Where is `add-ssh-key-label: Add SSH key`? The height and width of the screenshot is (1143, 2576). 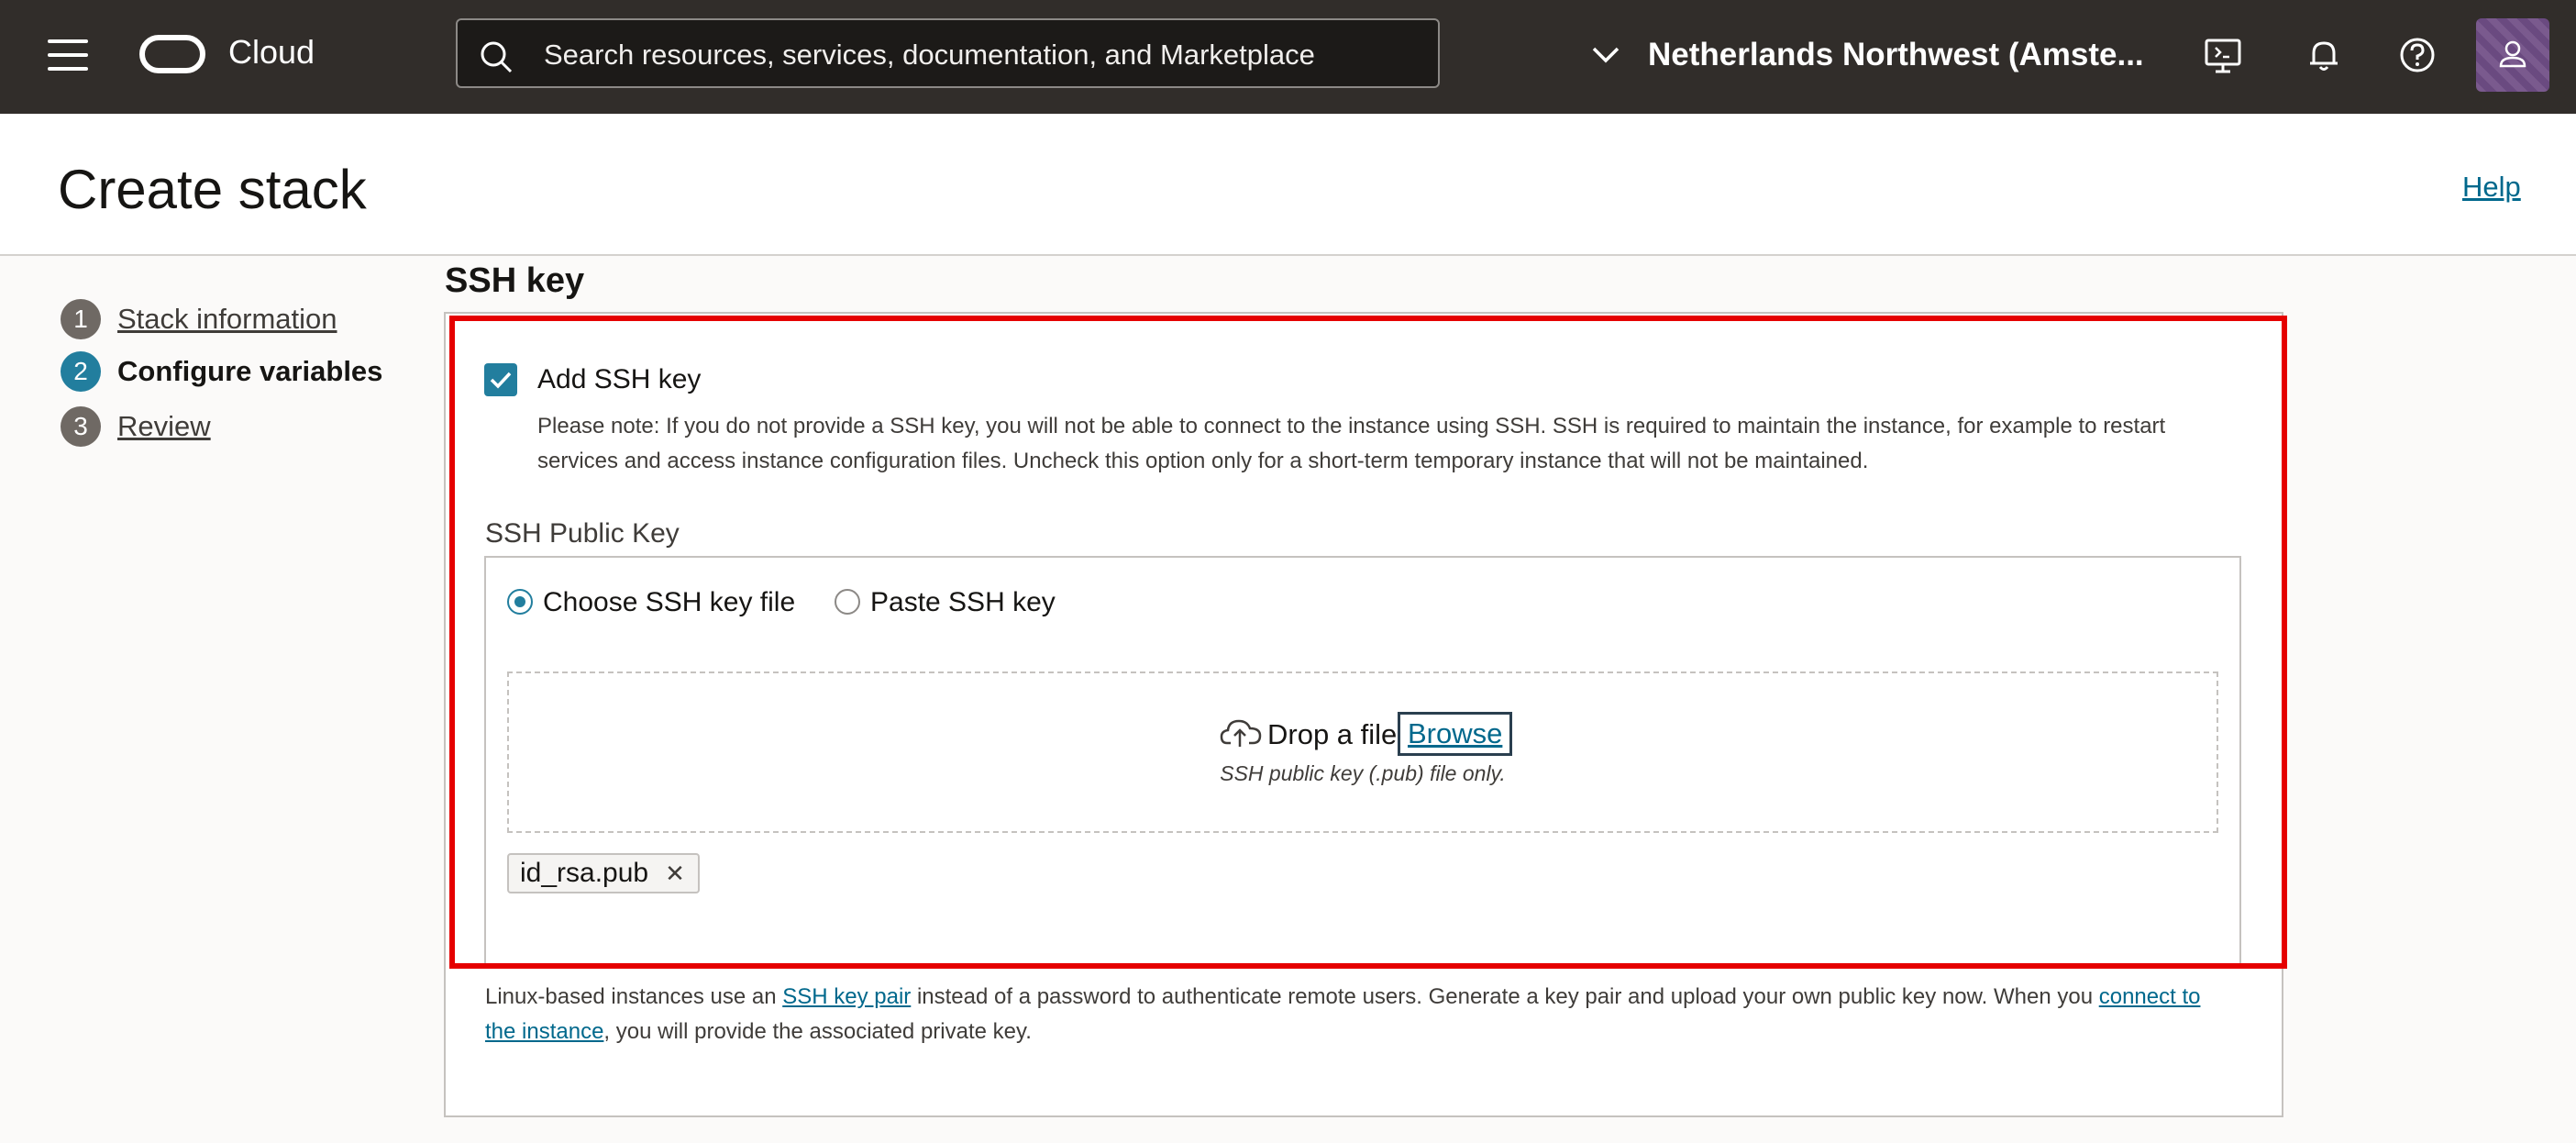 add-ssh-key-label: Add SSH key is located at coordinates (619, 379).